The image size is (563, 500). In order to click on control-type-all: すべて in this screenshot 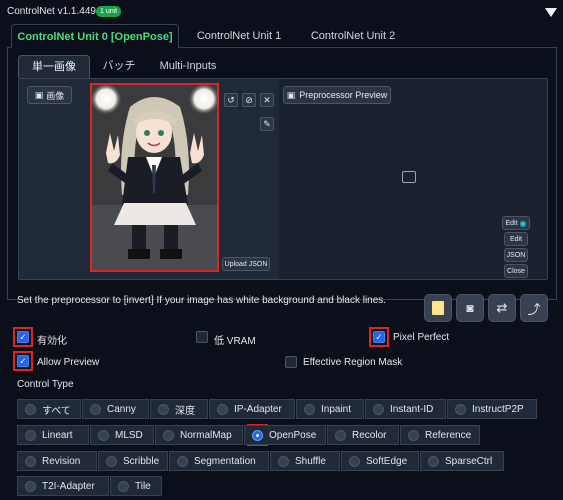, I will do `click(49, 409)`.